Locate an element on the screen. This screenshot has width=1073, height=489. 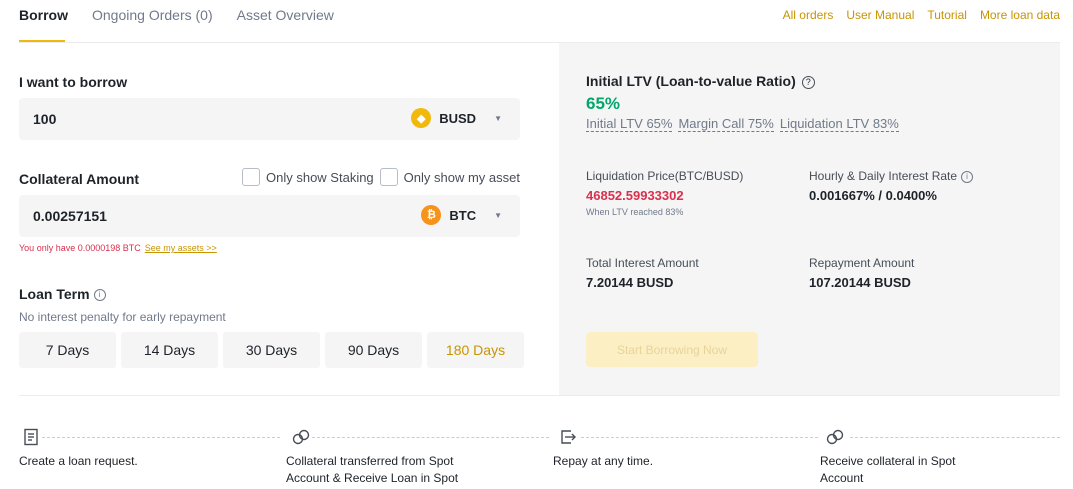
ltv-title: Initial LTV (Loan-to-value Ratio)? is located at coordinates (700, 81).